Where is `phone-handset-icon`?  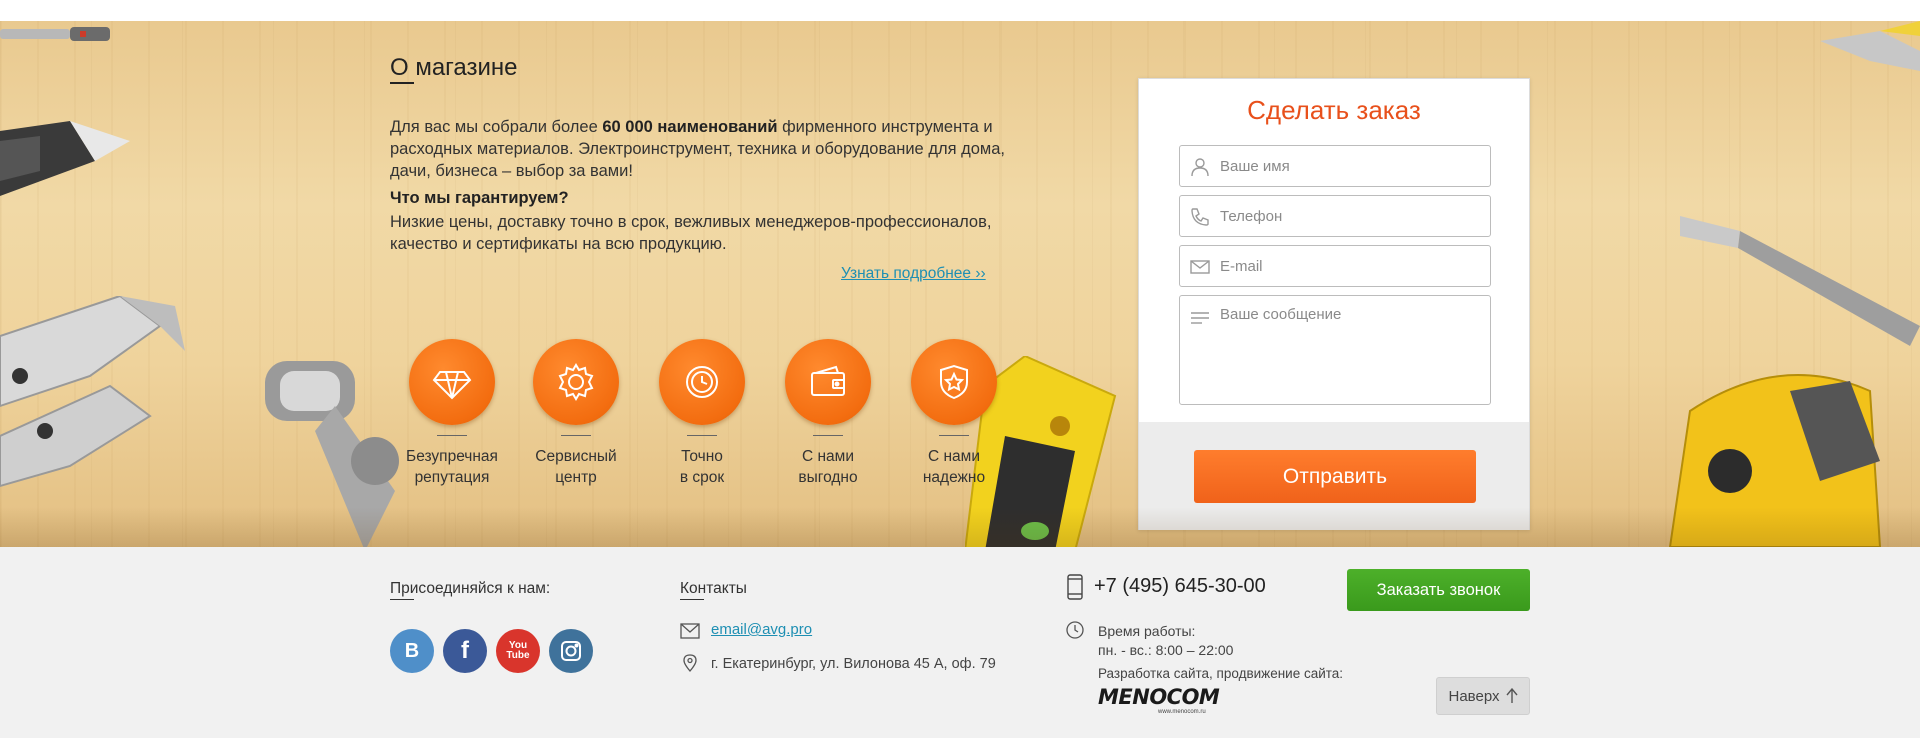
phone-handset-icon is located at coordinates (1200, 217).